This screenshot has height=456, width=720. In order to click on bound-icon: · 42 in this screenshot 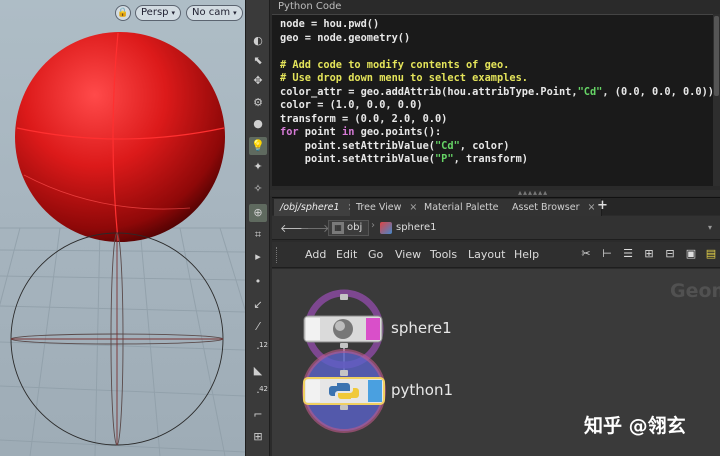, I will do `click(258, 393)`.